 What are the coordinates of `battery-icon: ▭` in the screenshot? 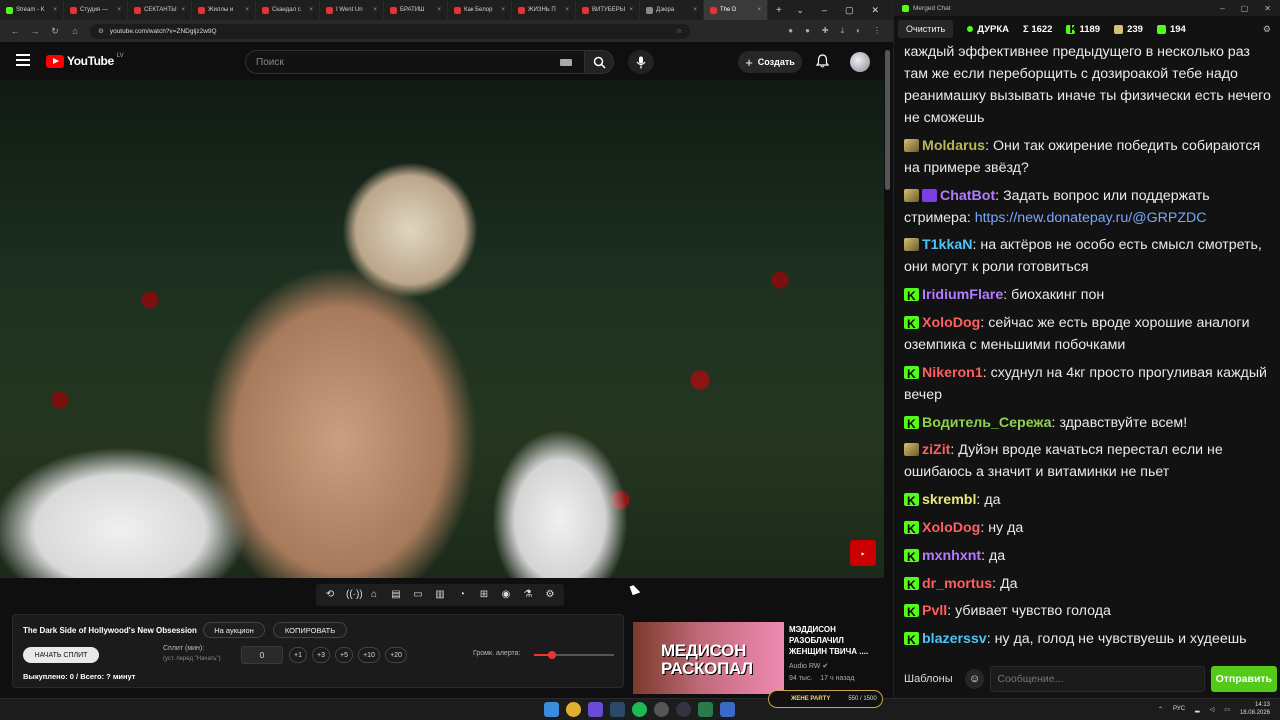 It's located at (1227, 709).